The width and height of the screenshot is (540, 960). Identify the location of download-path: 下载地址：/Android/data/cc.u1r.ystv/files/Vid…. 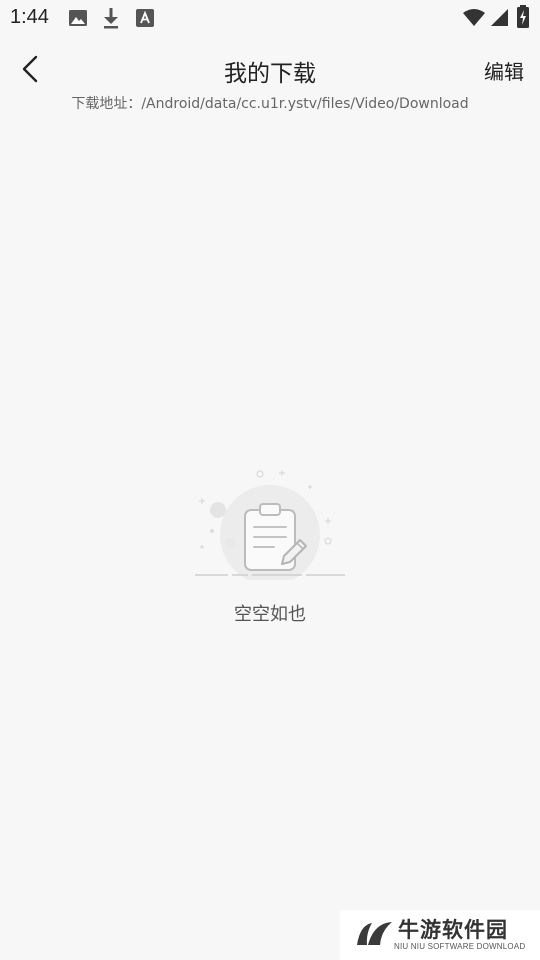
(270, 104).